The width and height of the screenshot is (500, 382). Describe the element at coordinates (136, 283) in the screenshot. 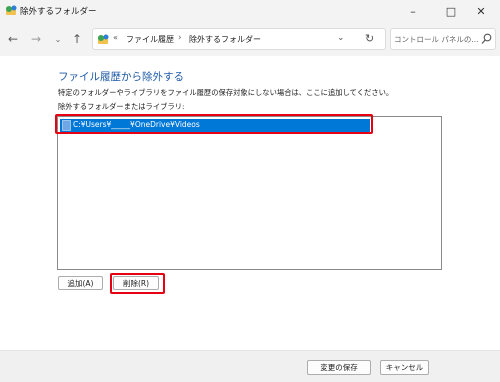

I see `remove-button: 削除(R)` at that location.